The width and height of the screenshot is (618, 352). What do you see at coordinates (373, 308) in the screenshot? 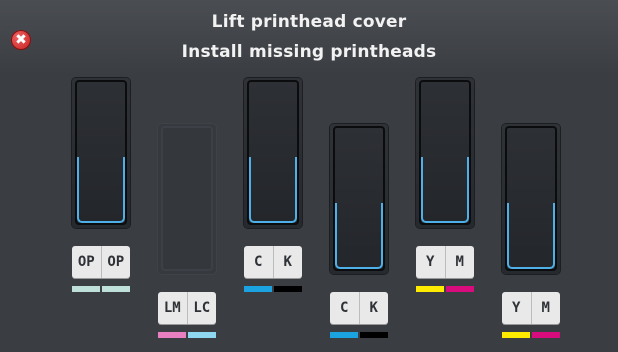
I see `printhead-4-label-right: K` at bounding box center [373, 308].